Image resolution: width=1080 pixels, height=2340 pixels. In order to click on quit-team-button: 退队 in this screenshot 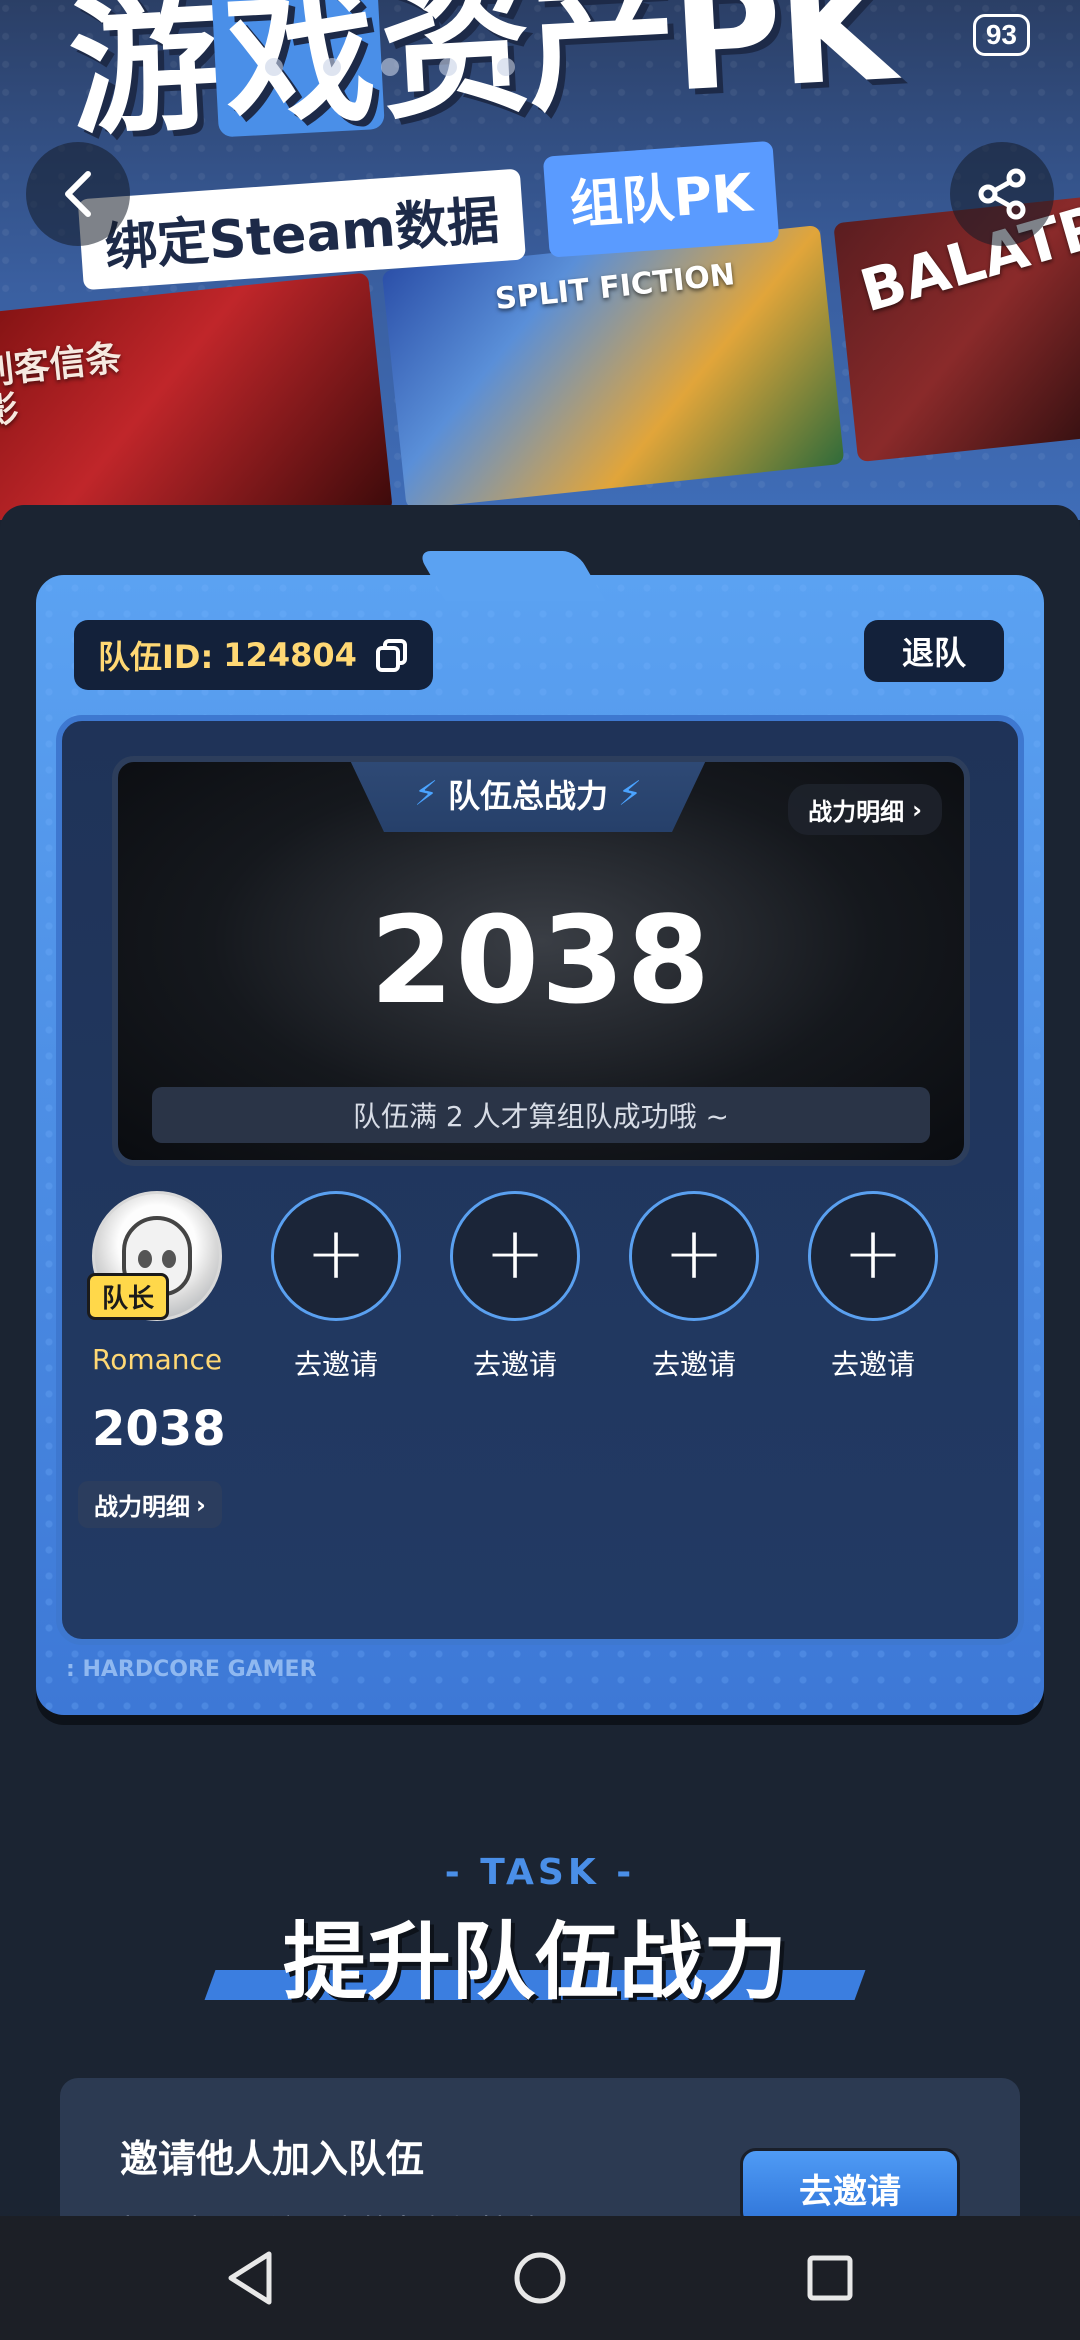, I will do `click(934, 651)`.